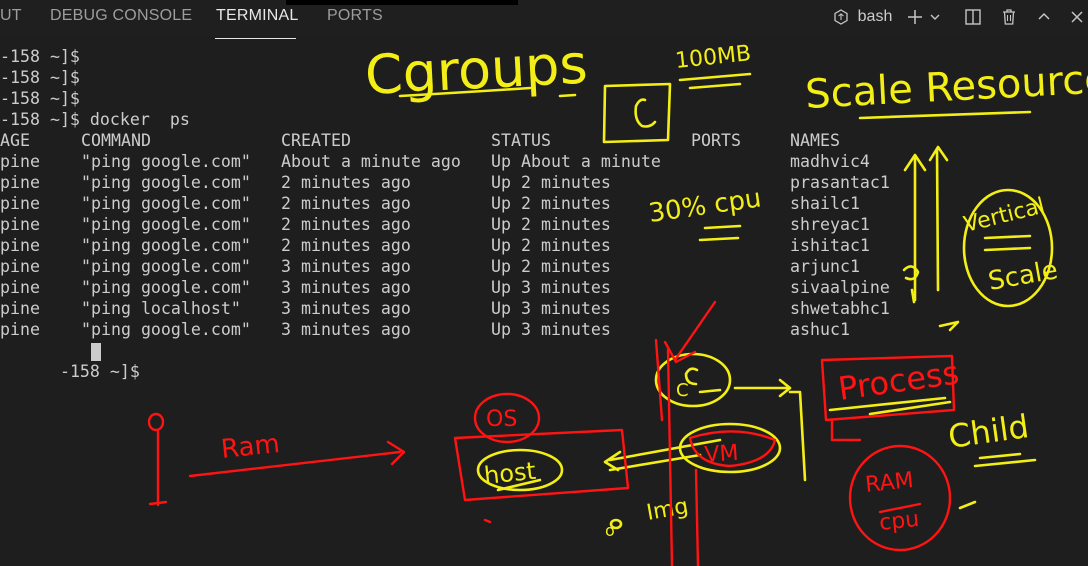 The height and width of the screenshot is (566, 1088). I want to click on annotation-c2: C, so click(682, 390).